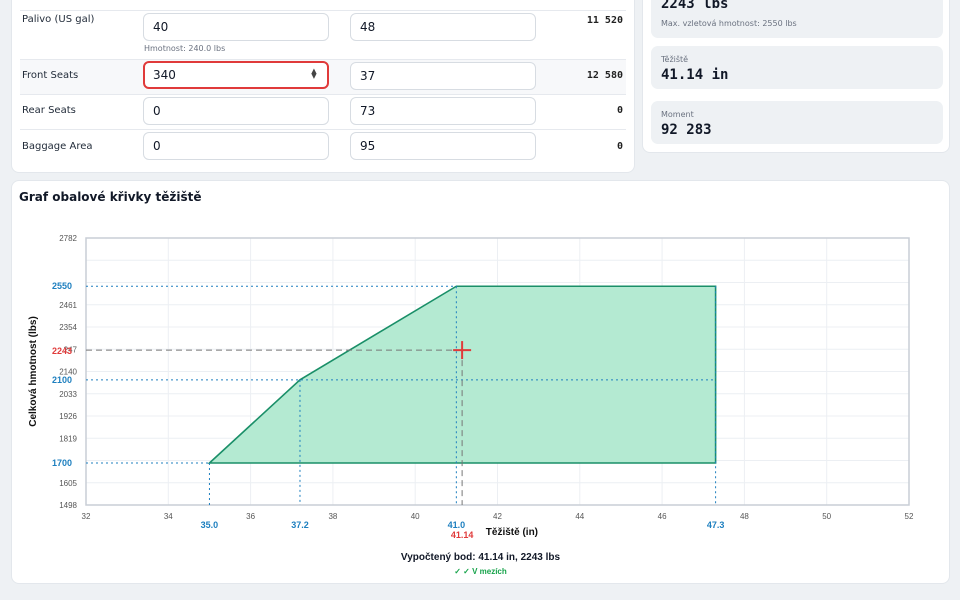  I want to click on y-tick-label: 2033, so click(68, 394).